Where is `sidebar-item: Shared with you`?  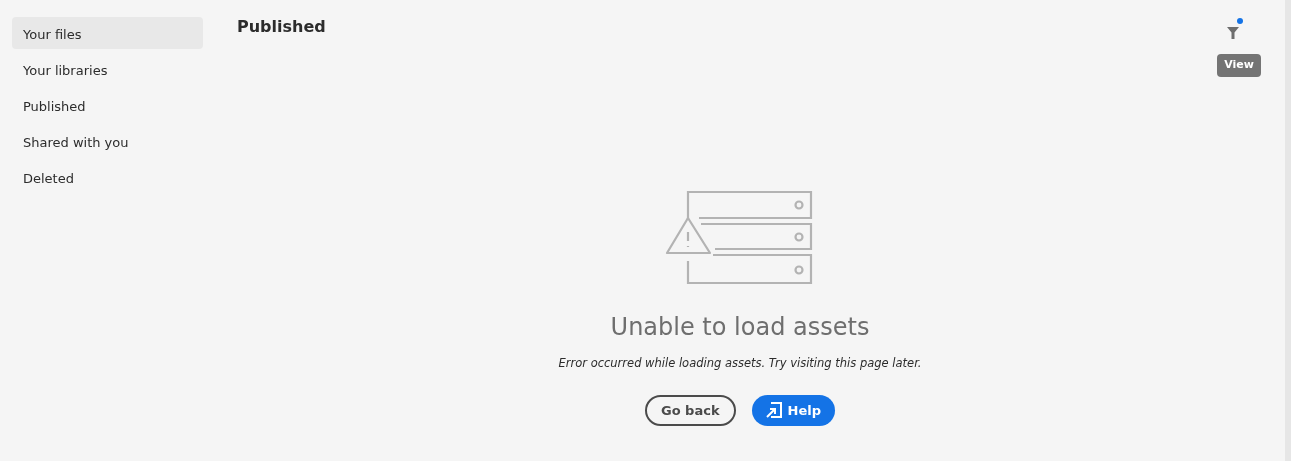
sidebar-item: Shared with you is located at coordinates (107, 141).